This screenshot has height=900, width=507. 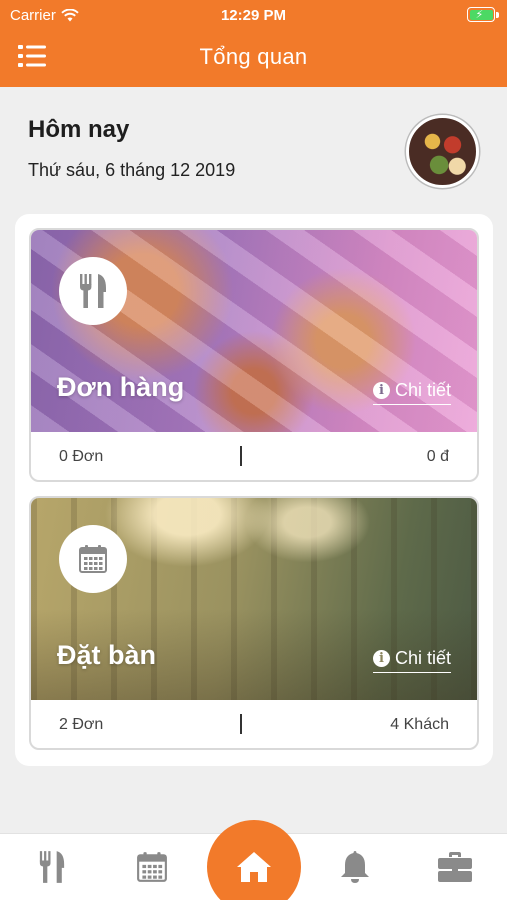 I want to click on battery-icon: ⚡, so click(x=483, y=14).